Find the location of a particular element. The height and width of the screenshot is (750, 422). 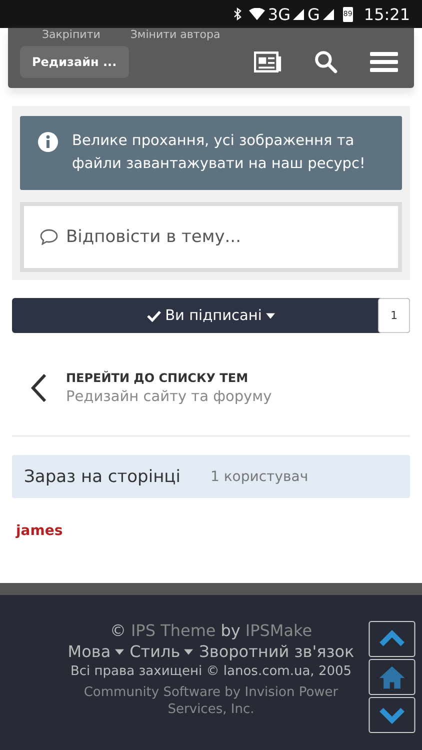

caret-icon is located at coordinates (270, 315).